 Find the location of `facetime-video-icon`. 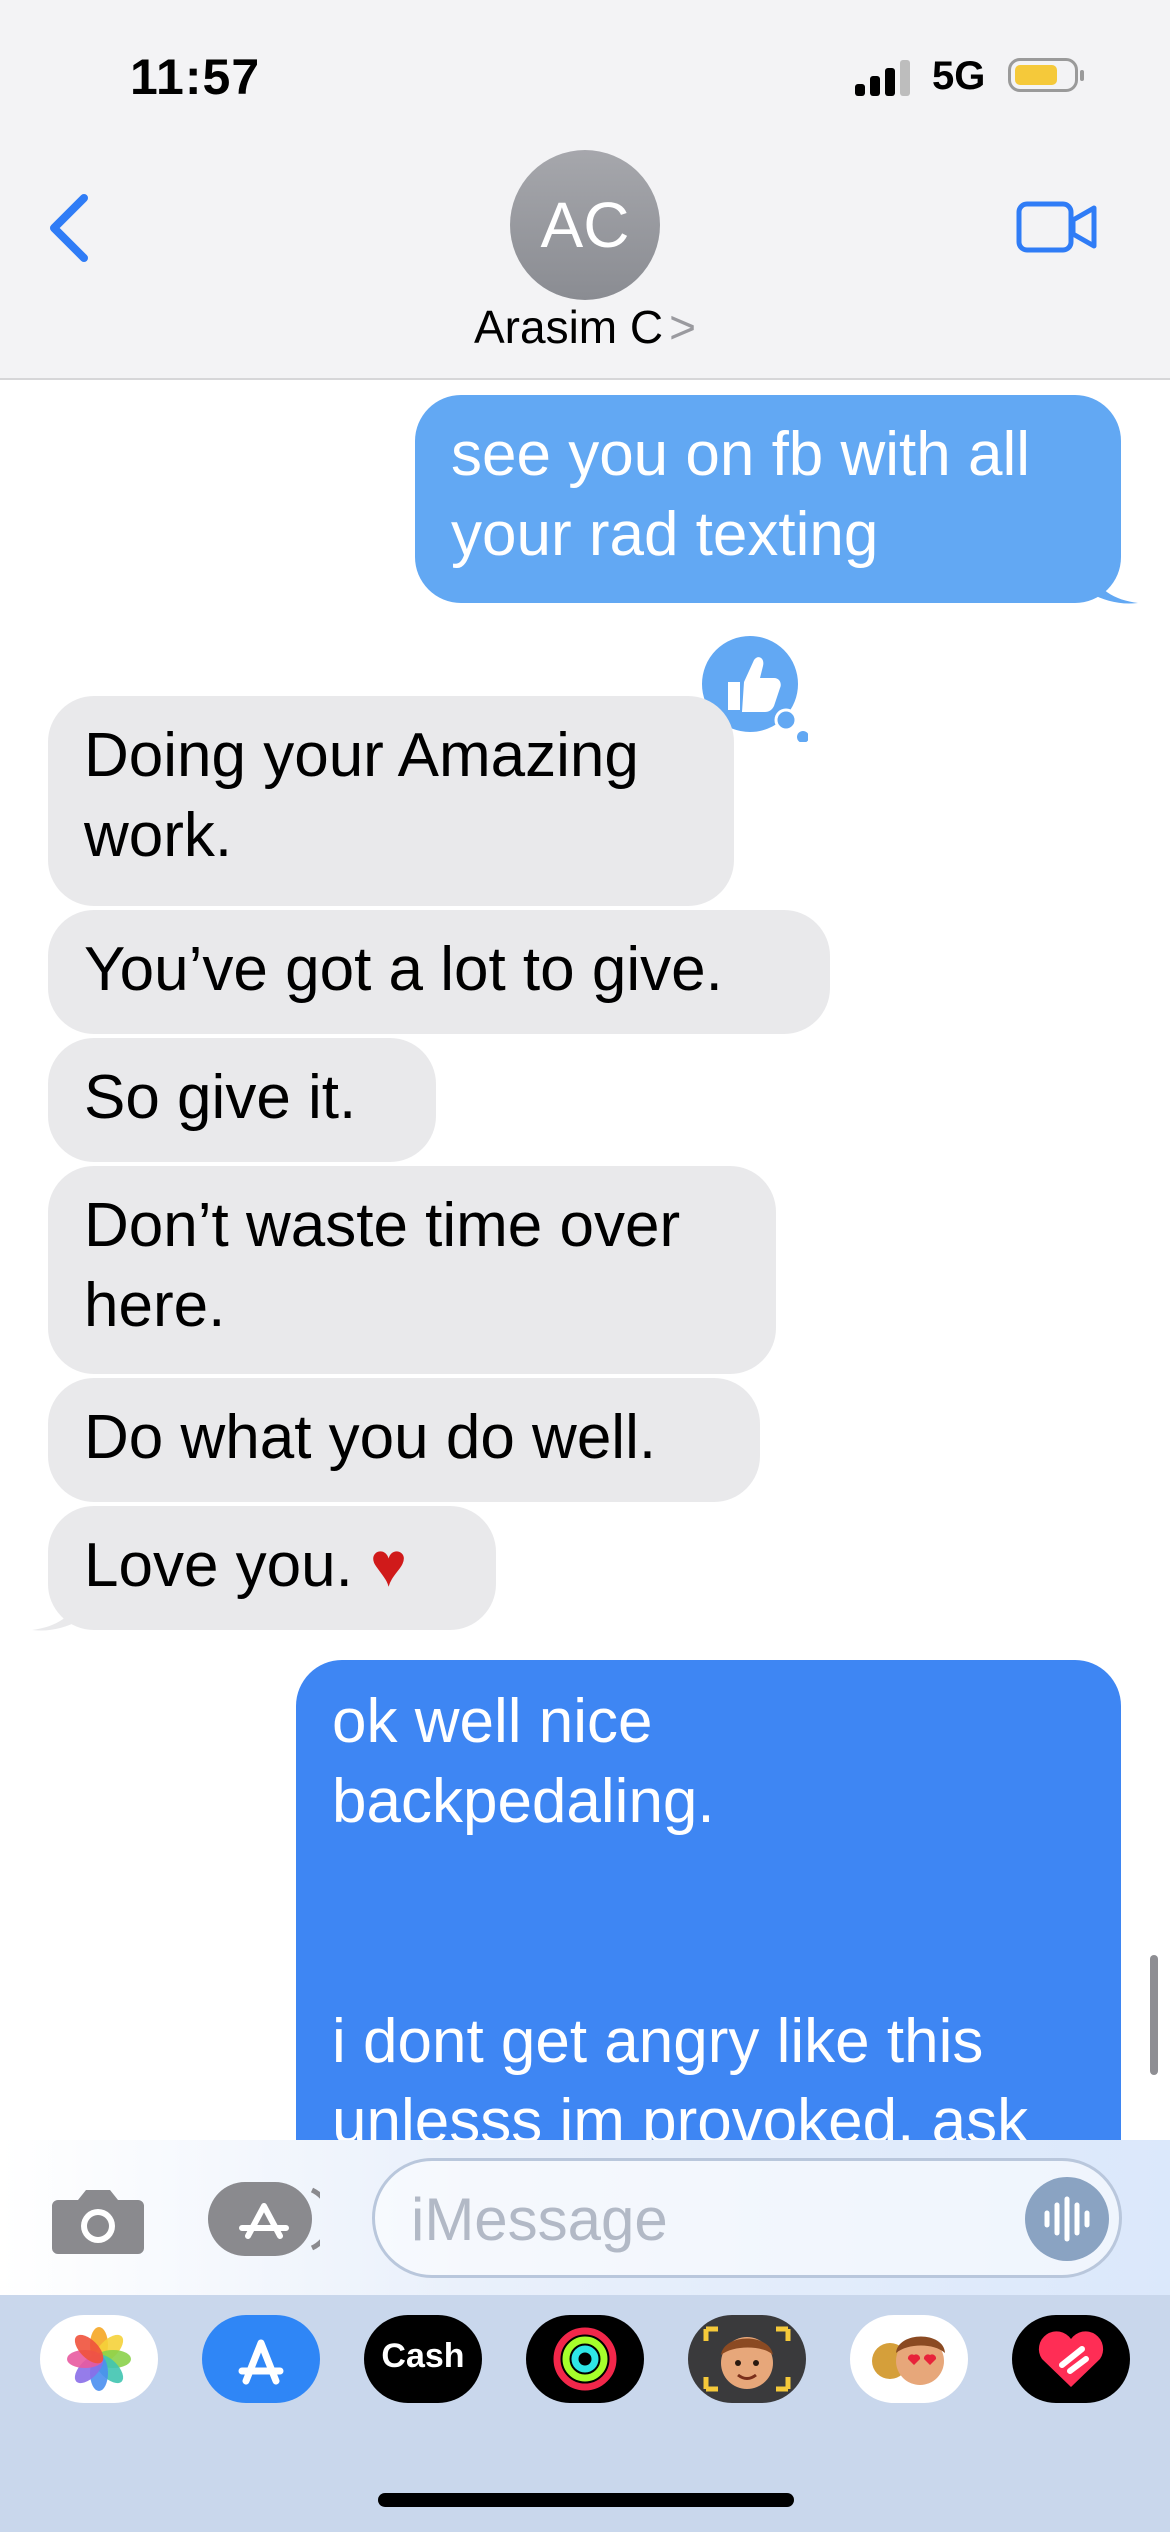

facetime-video-icon is located at coordinates (1057, 228).